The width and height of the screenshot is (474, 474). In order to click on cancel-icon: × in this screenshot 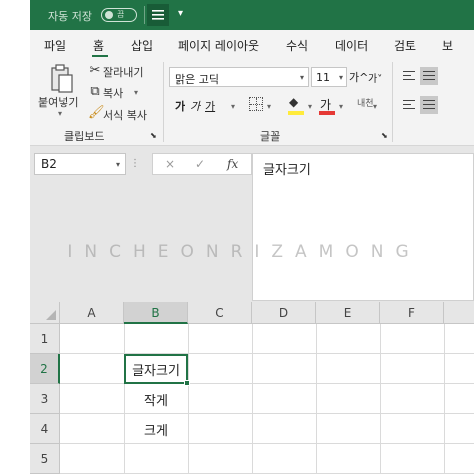, I will do `click(170, 164)`.